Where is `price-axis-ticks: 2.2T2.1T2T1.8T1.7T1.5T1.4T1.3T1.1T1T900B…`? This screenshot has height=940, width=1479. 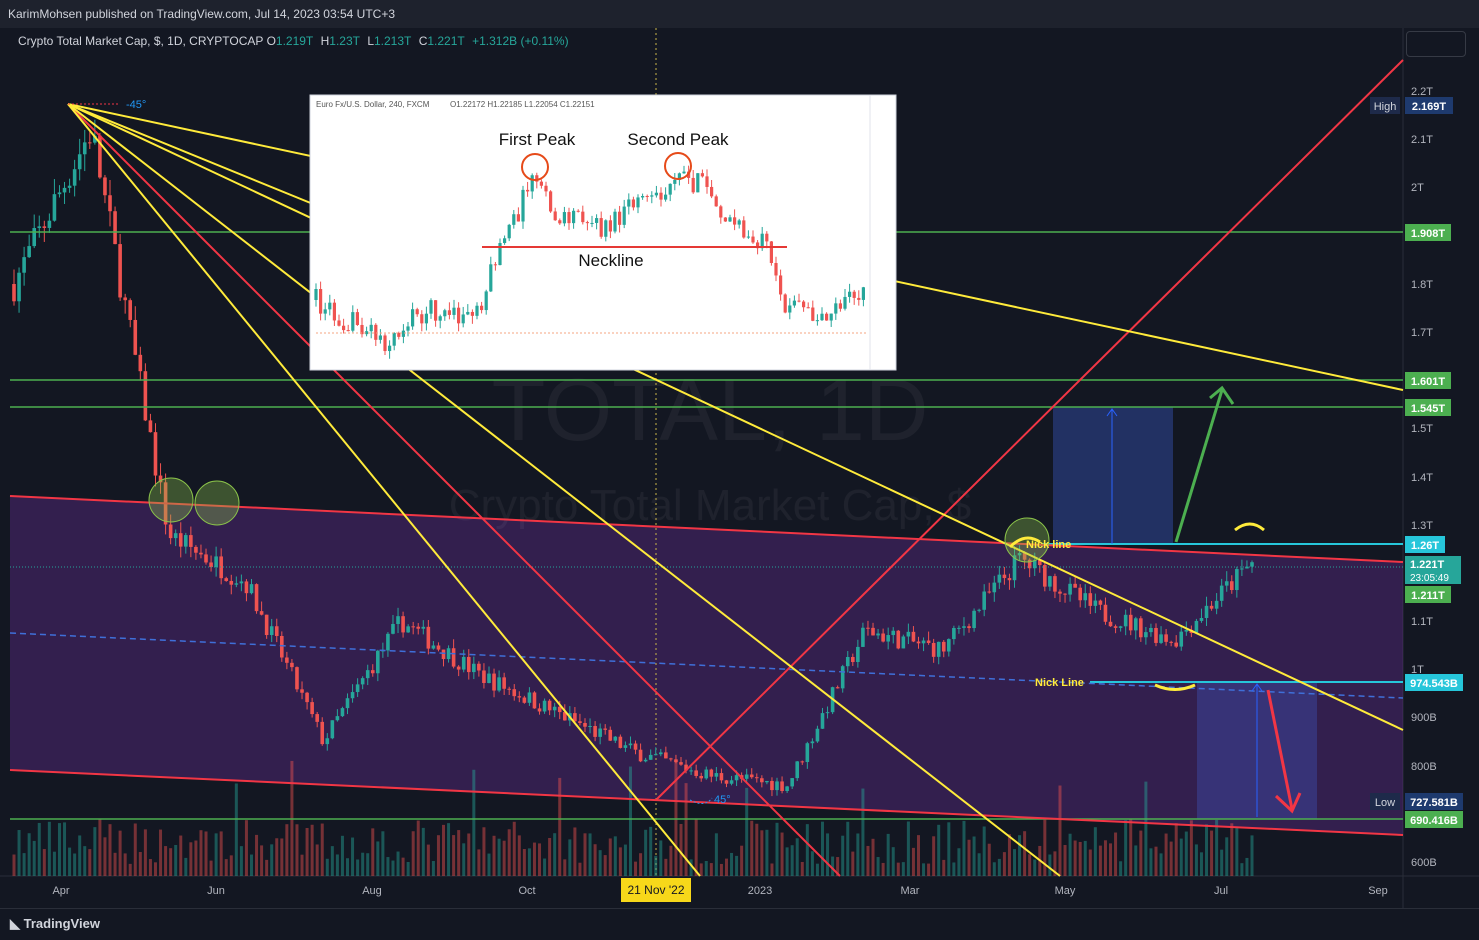
price-axis-ticks: 2.2T2.1T2T1.8T1.7T1.5T1.4T1.3T1.1T1T900B… is located at coordinates (1424, 477).